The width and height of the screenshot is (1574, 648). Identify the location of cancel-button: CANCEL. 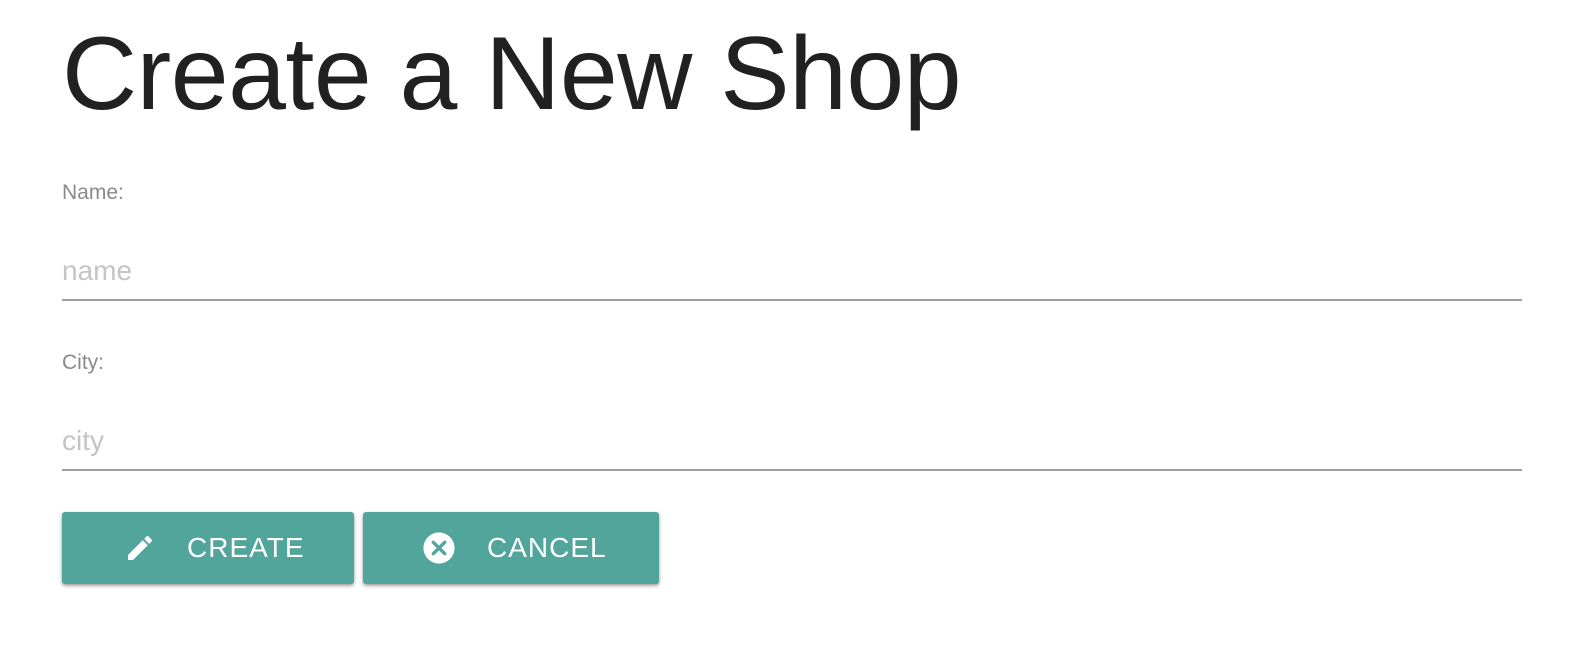
(511, 548).